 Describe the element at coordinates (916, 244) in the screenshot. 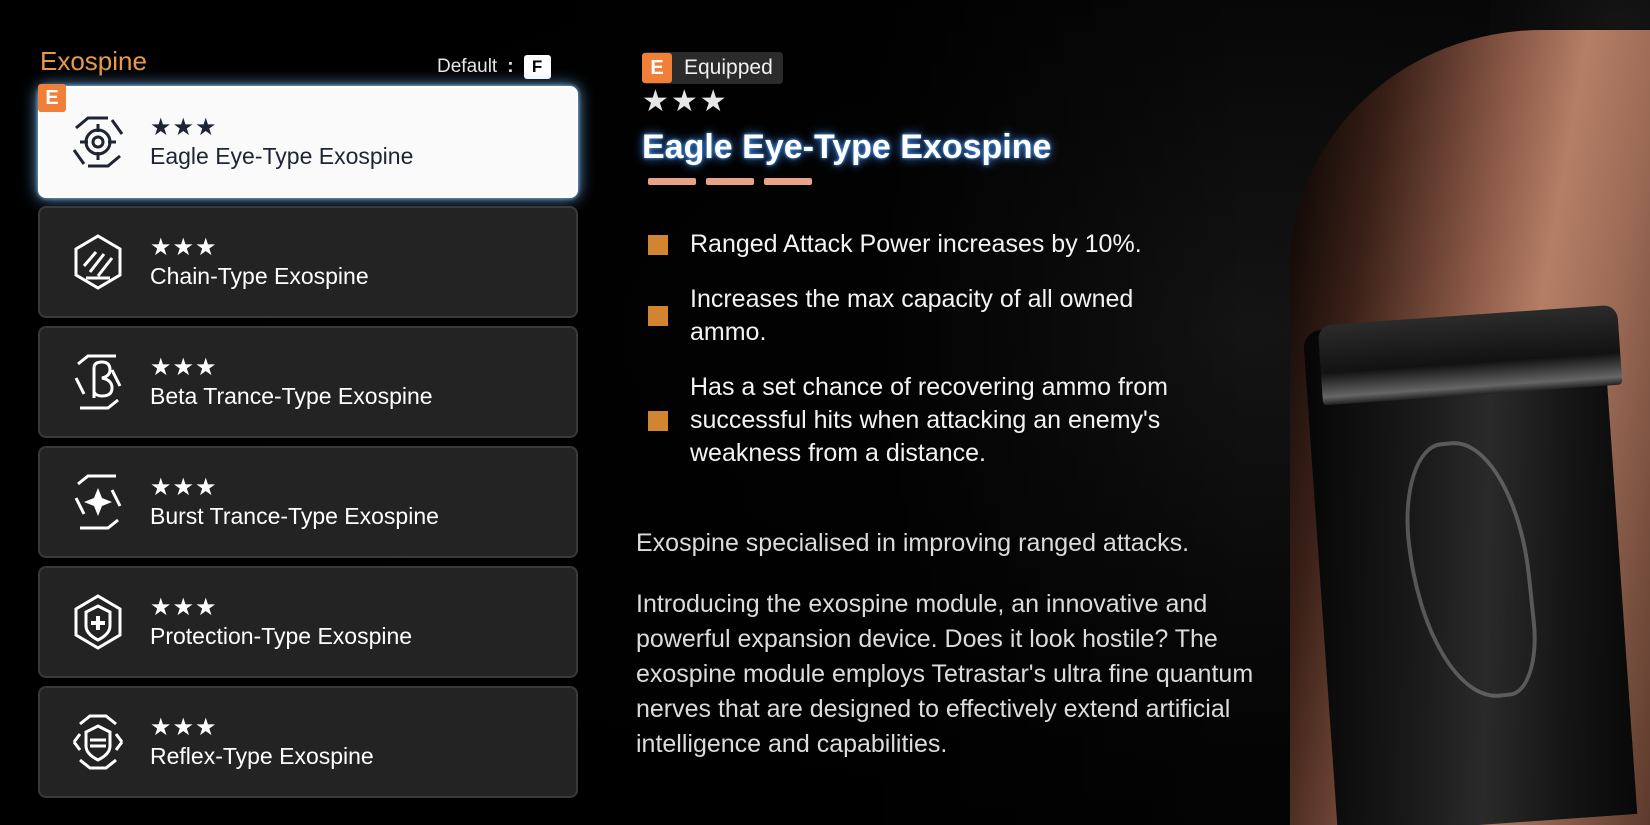

I see `effect-text: Ranged Attack Power increases by 10%.` at that location.